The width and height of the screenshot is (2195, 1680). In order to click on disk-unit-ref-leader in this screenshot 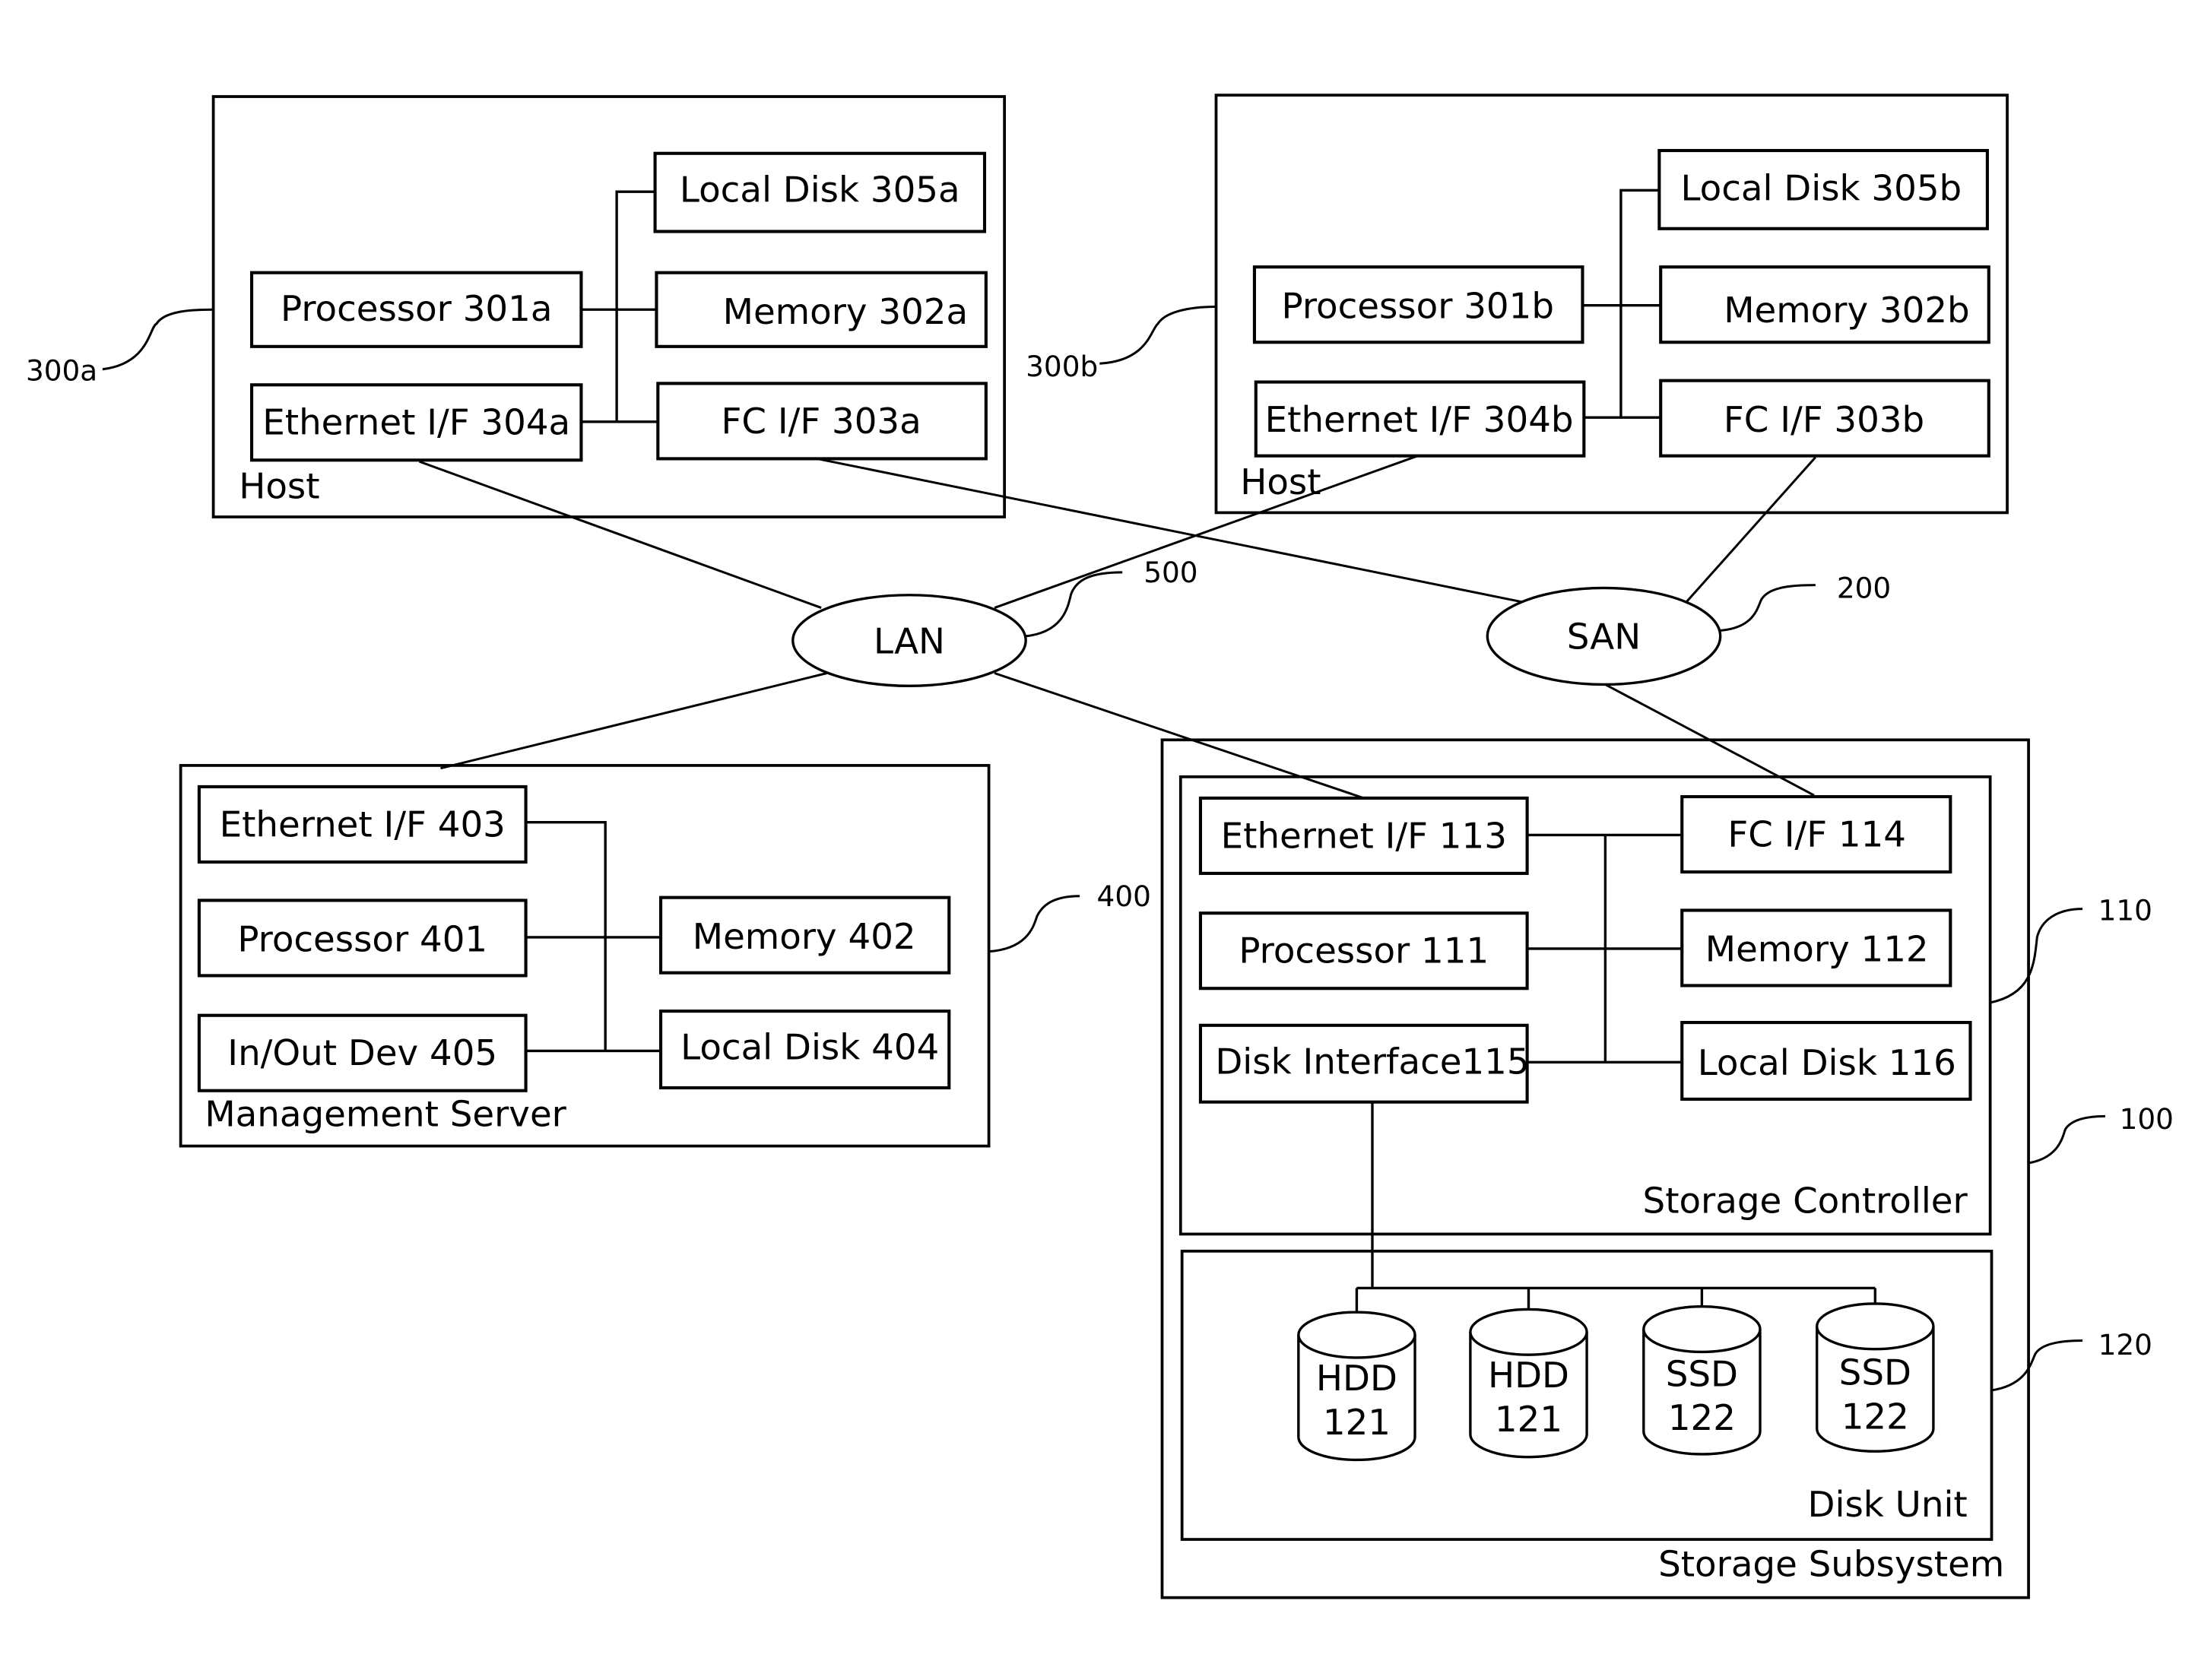, I will do `click(2037, 1365)`.